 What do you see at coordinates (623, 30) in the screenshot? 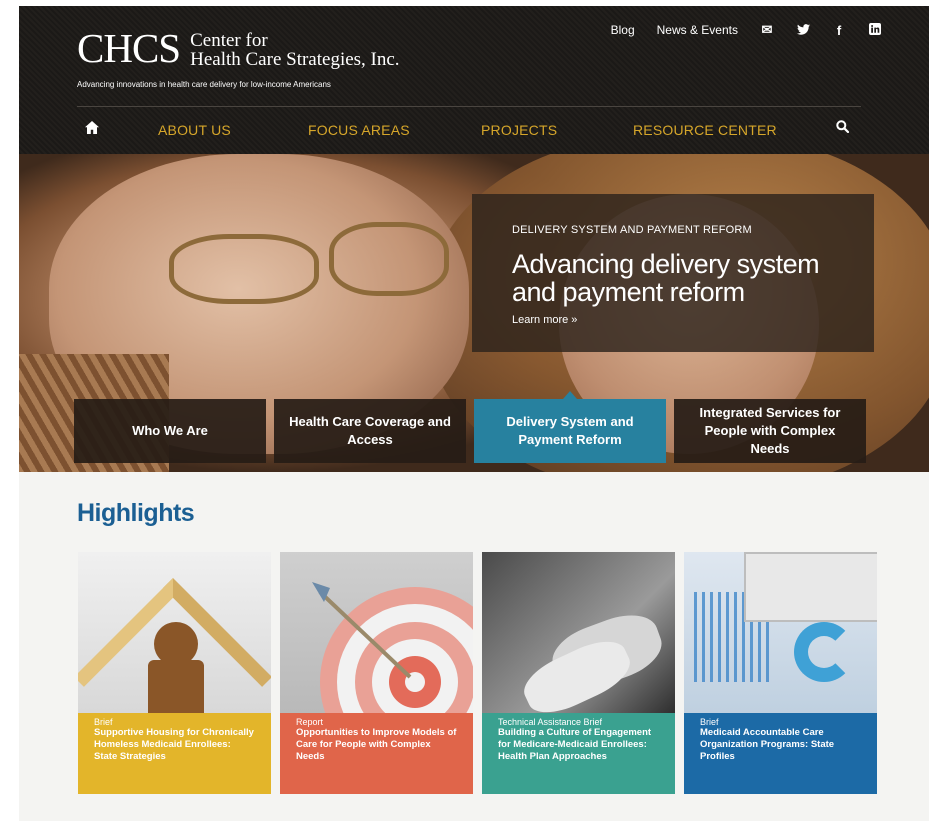
I see `blog-link: Blog` at bounding box center [623, 30].